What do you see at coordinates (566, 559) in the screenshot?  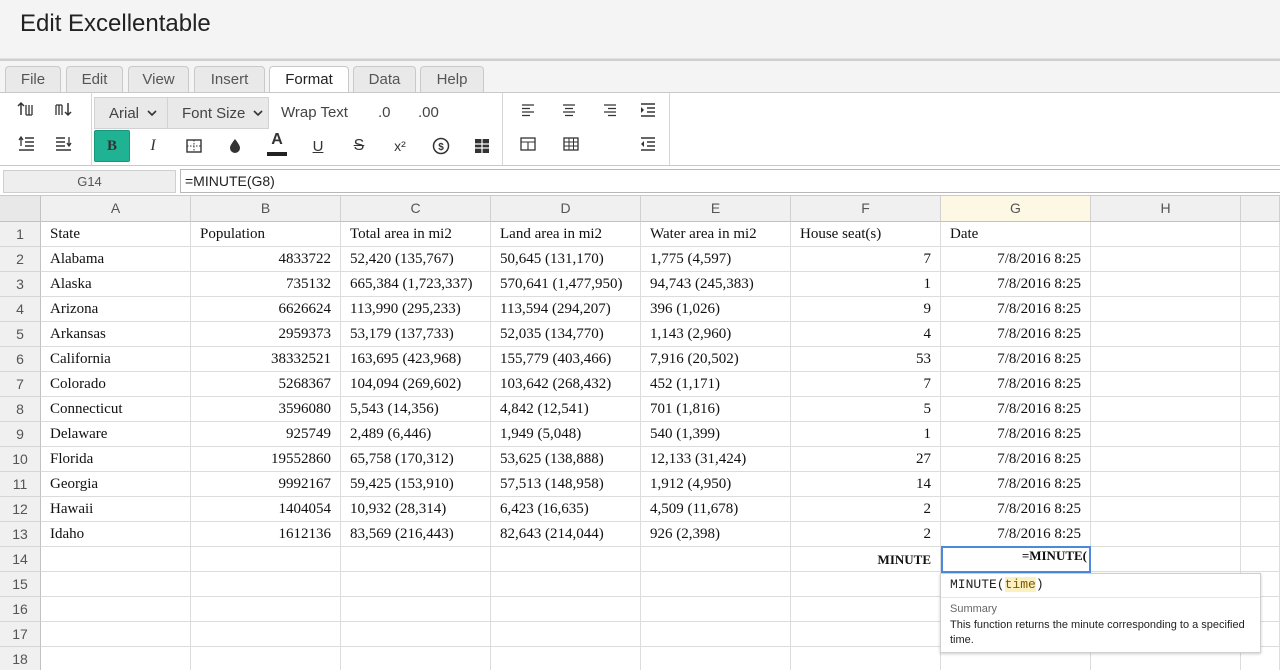 I see `cell-d14` at bounding box center [566, 559].